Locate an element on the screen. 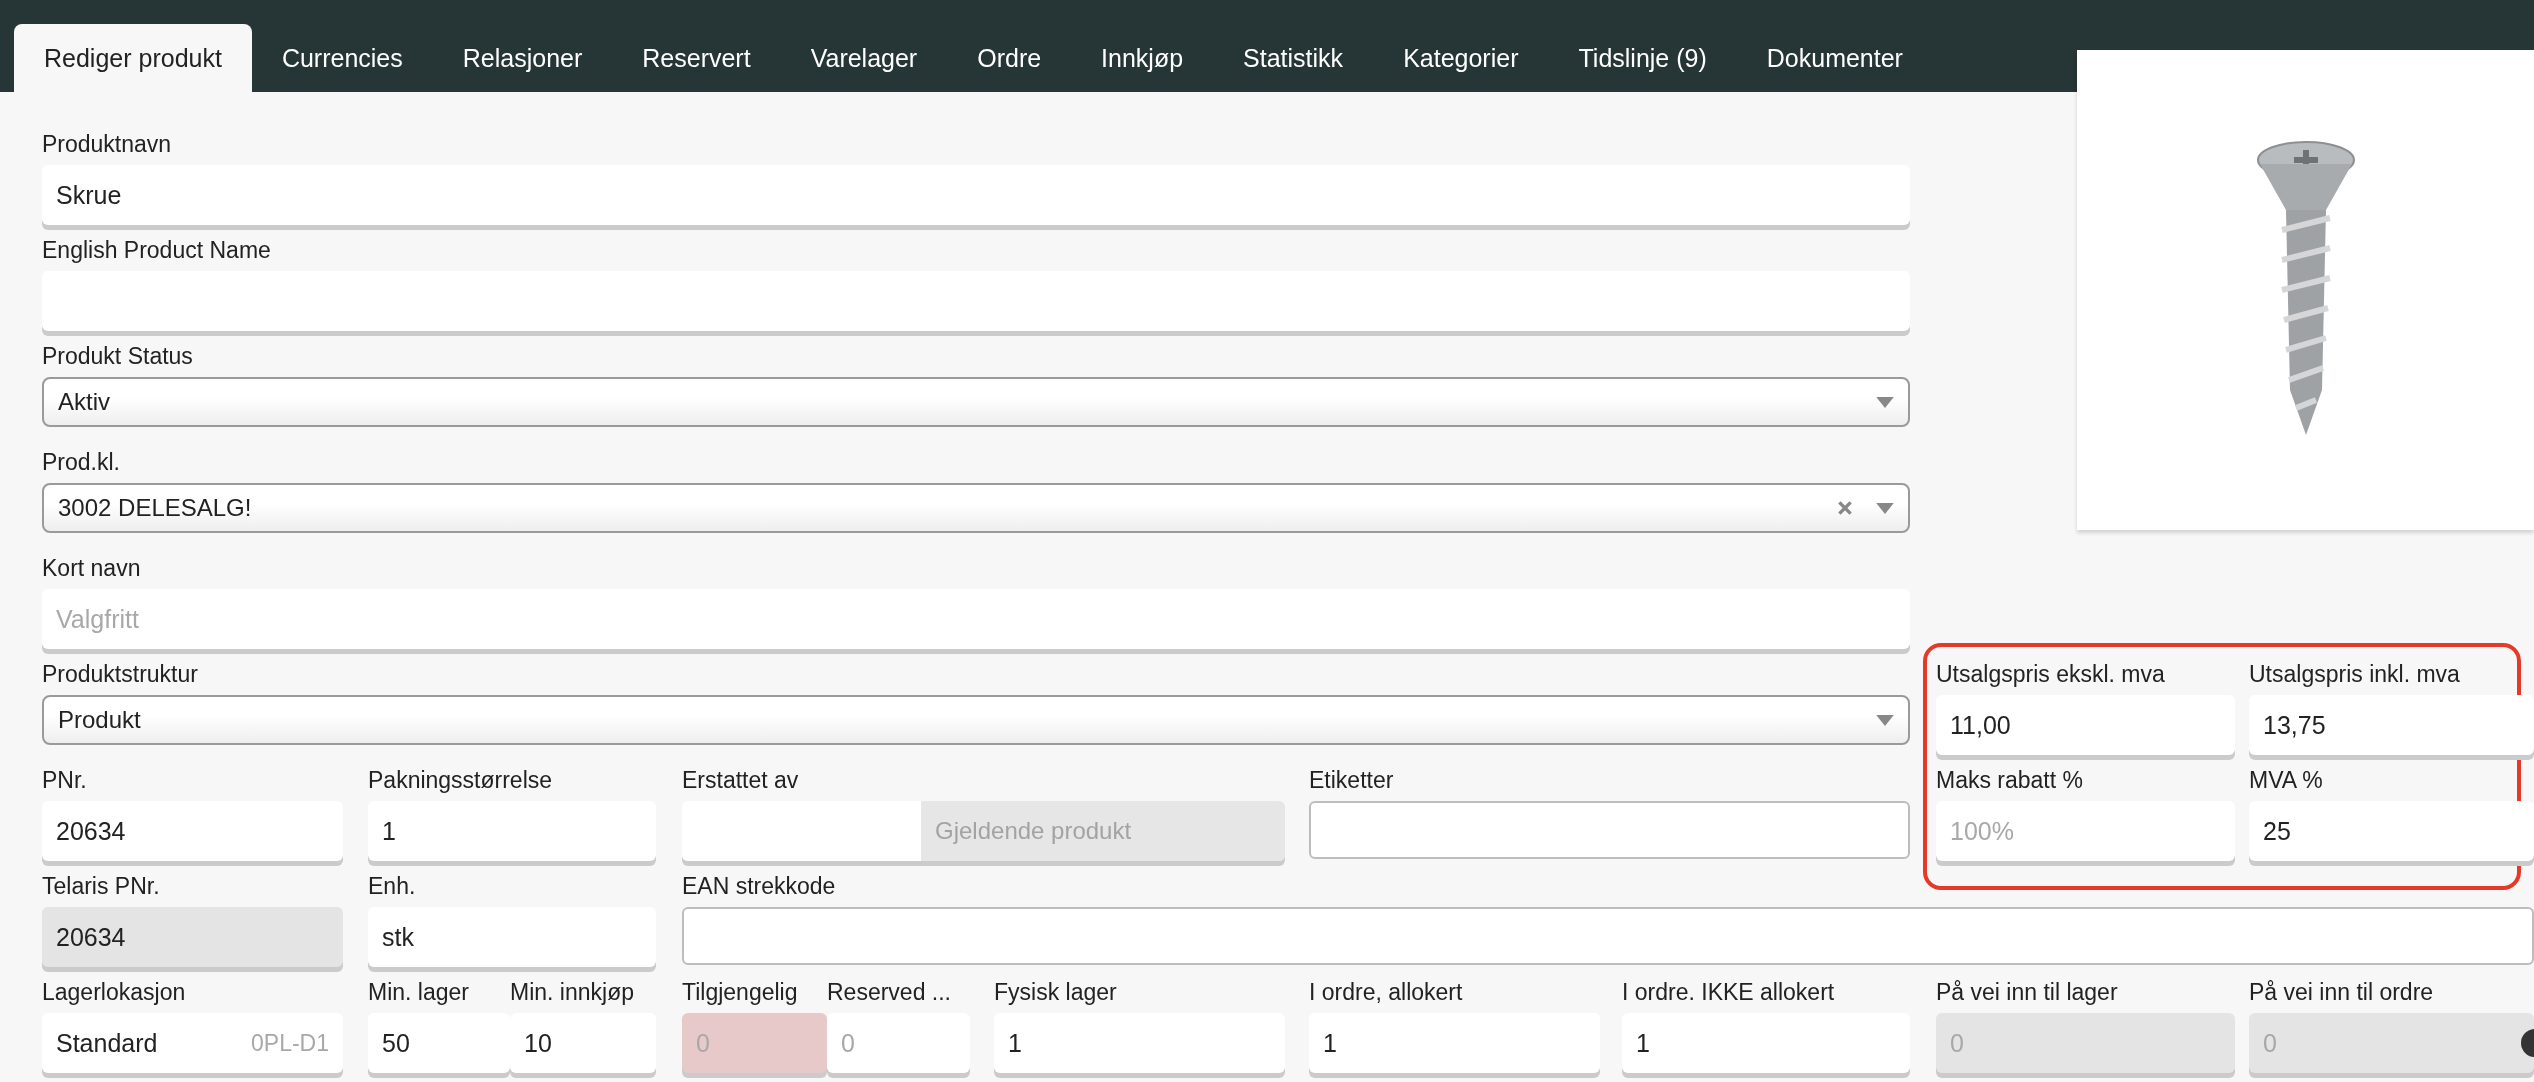 This screenshot has height=1082, width=2534. select-field: Produkt is located at coordinates (976, 720).